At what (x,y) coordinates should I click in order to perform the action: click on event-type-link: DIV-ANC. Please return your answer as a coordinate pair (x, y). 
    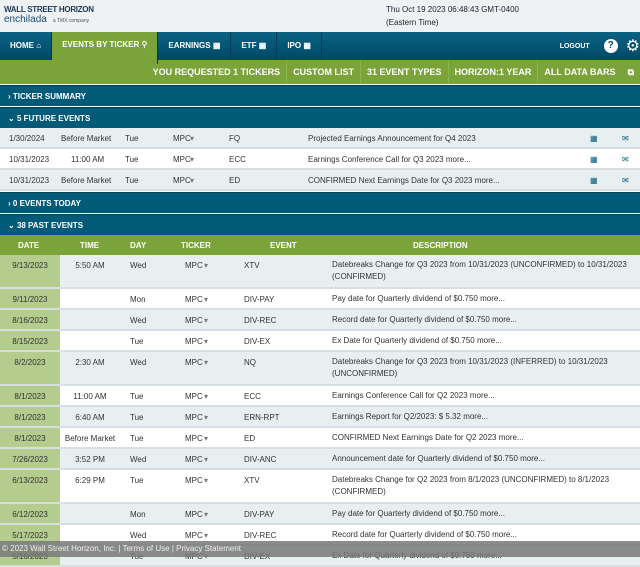
    Looking at the image, I should click on (260, 459).